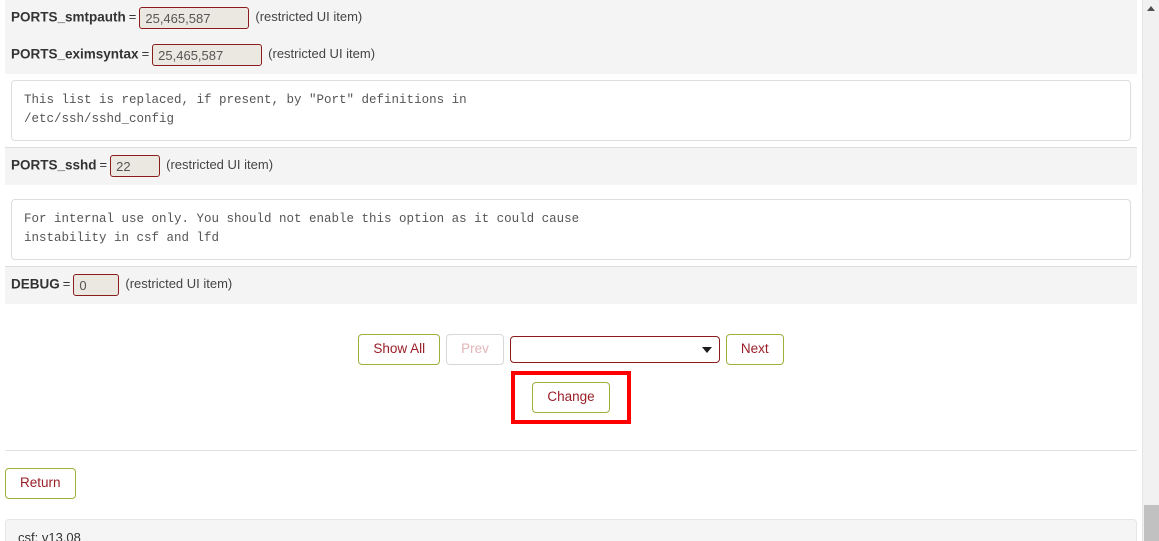  What do you see at coordinates (322, 54) in the screenshot?
I see `option-note-ports-eximsyntax: (restricted UI item)` at bounding box center [322, 54].